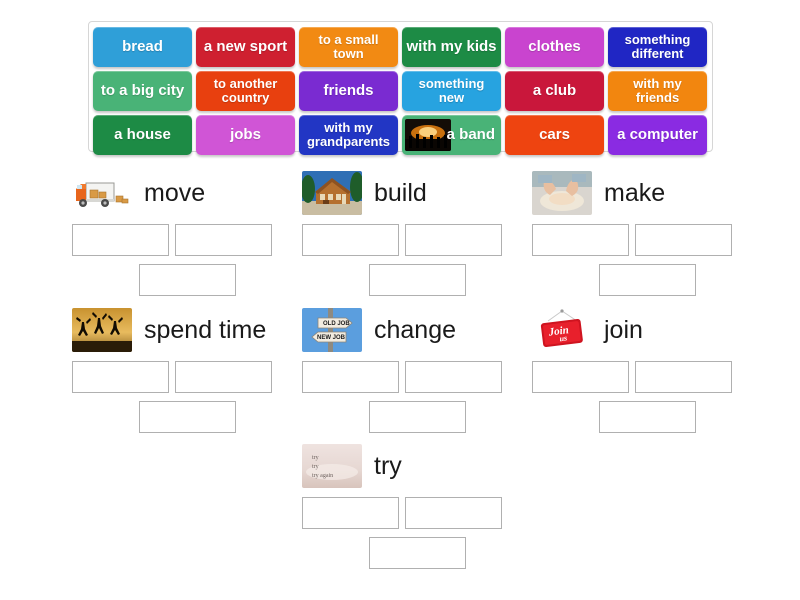 The height and width of the screenshot is (600, 800). I want to click on word-tile: clothes, so click(554, 47).